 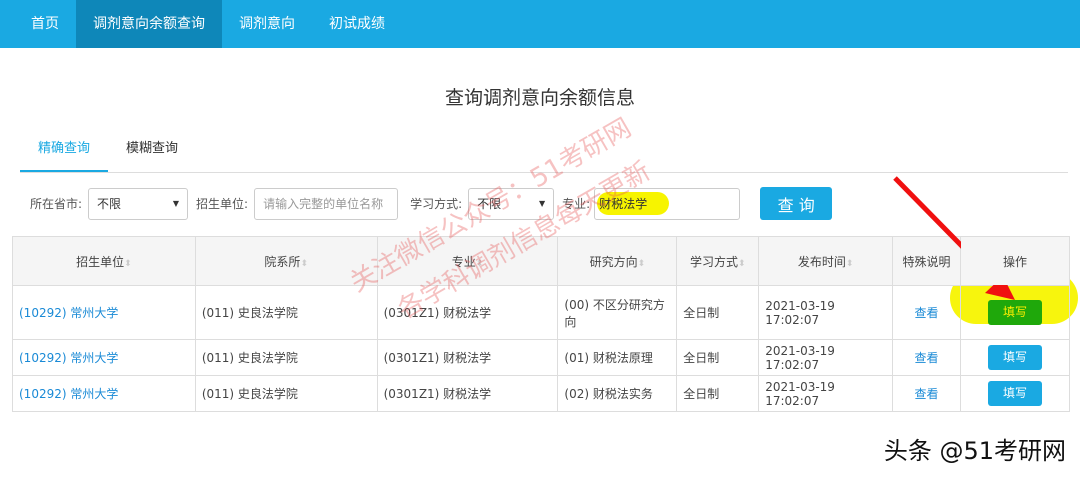 I want to click on col-action: 操作, so click(x=1015, y=261).